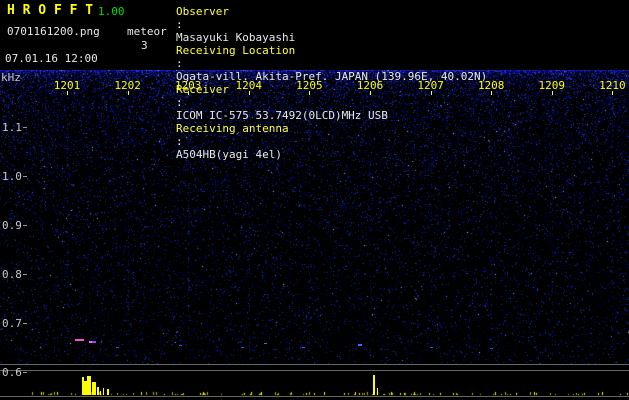  I want to click on output-filename: 0701161200.png, so click(53, 31).